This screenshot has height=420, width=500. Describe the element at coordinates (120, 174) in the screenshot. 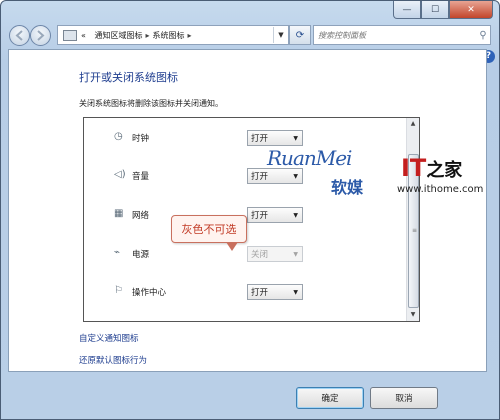

I see `speaker-icon: ◁)` at that location.